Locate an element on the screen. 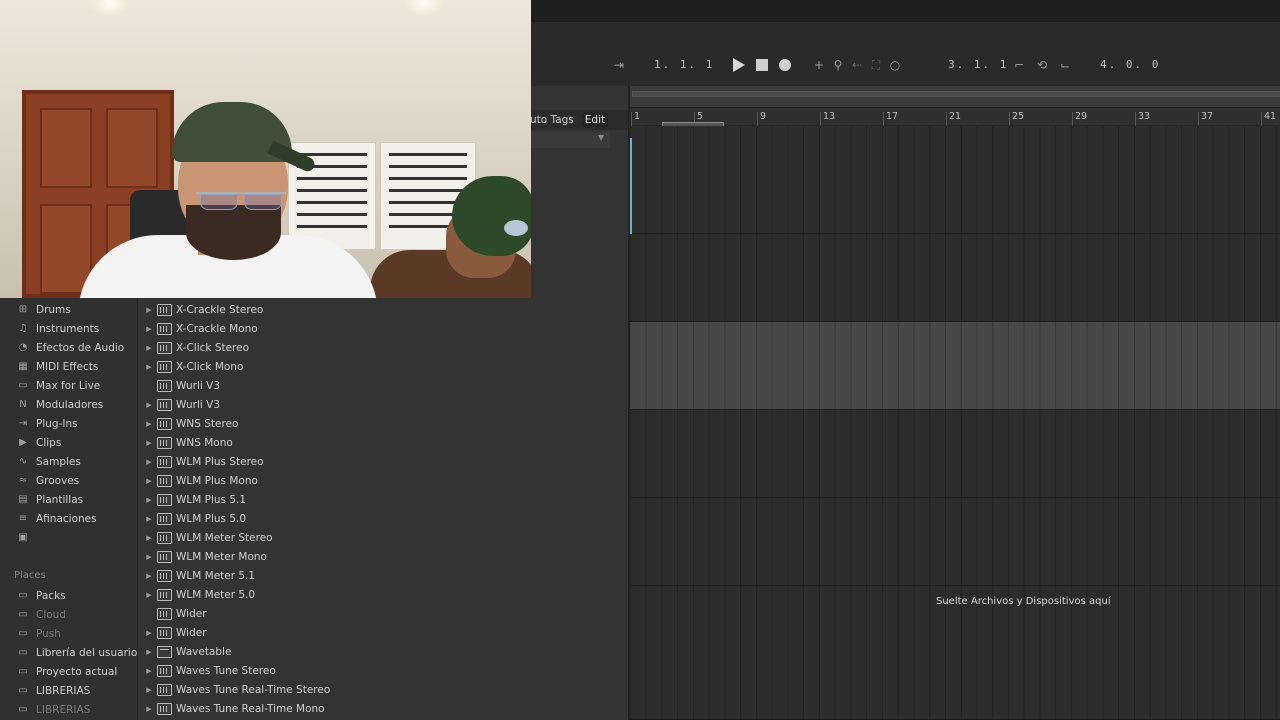 The width and height of the screenshot is (1280, 720). folder-icon: ▭ is located at coordinates (23, 652).